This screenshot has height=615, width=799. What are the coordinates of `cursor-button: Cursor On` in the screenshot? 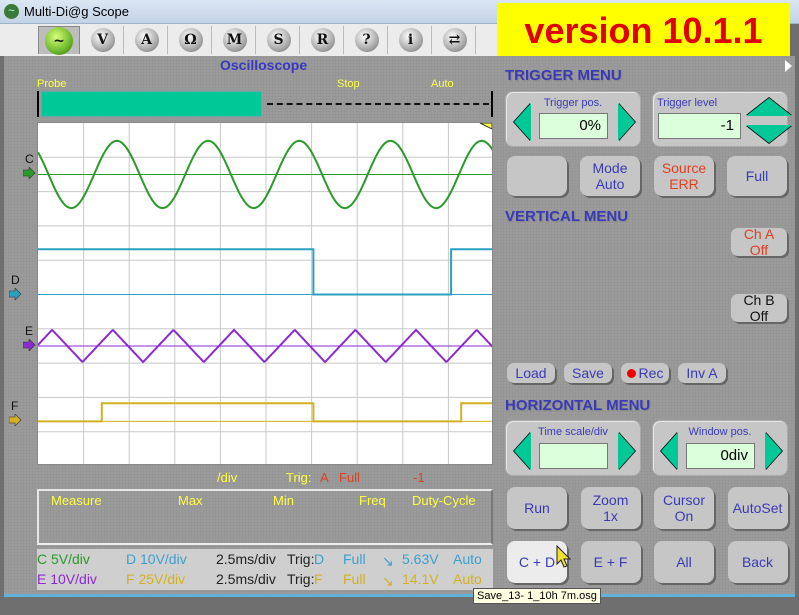 It's located at (684, 508).